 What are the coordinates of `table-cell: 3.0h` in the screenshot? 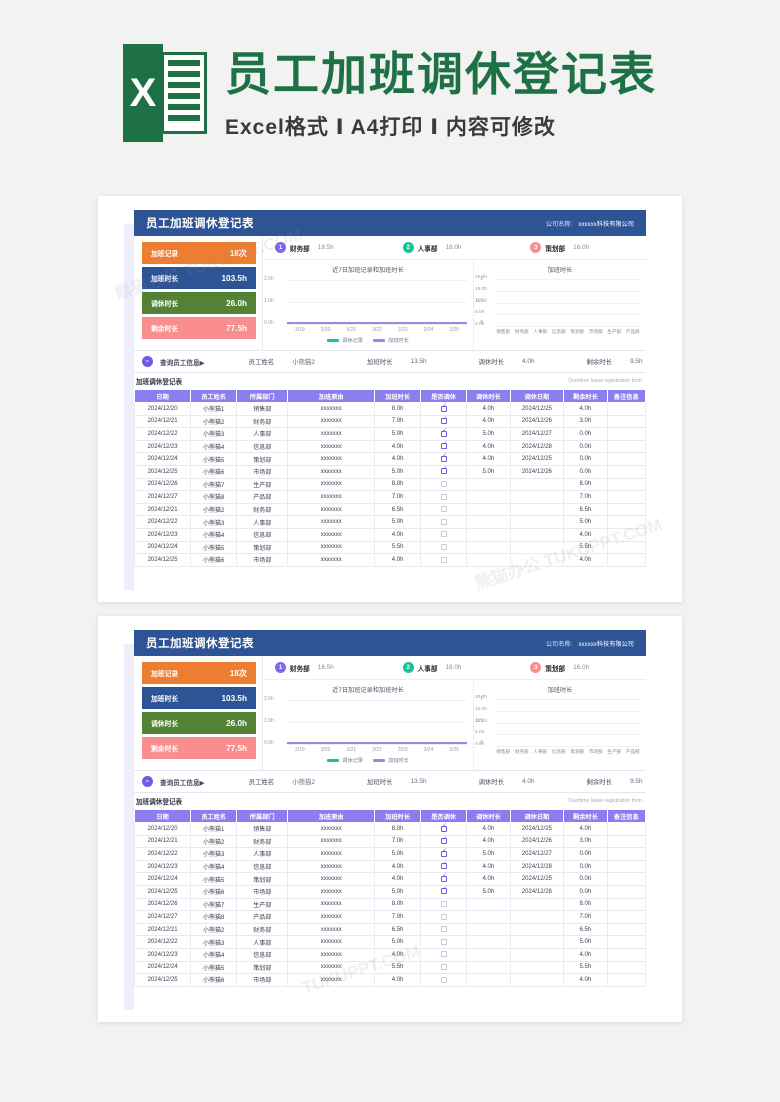 It's located at (585, 842).